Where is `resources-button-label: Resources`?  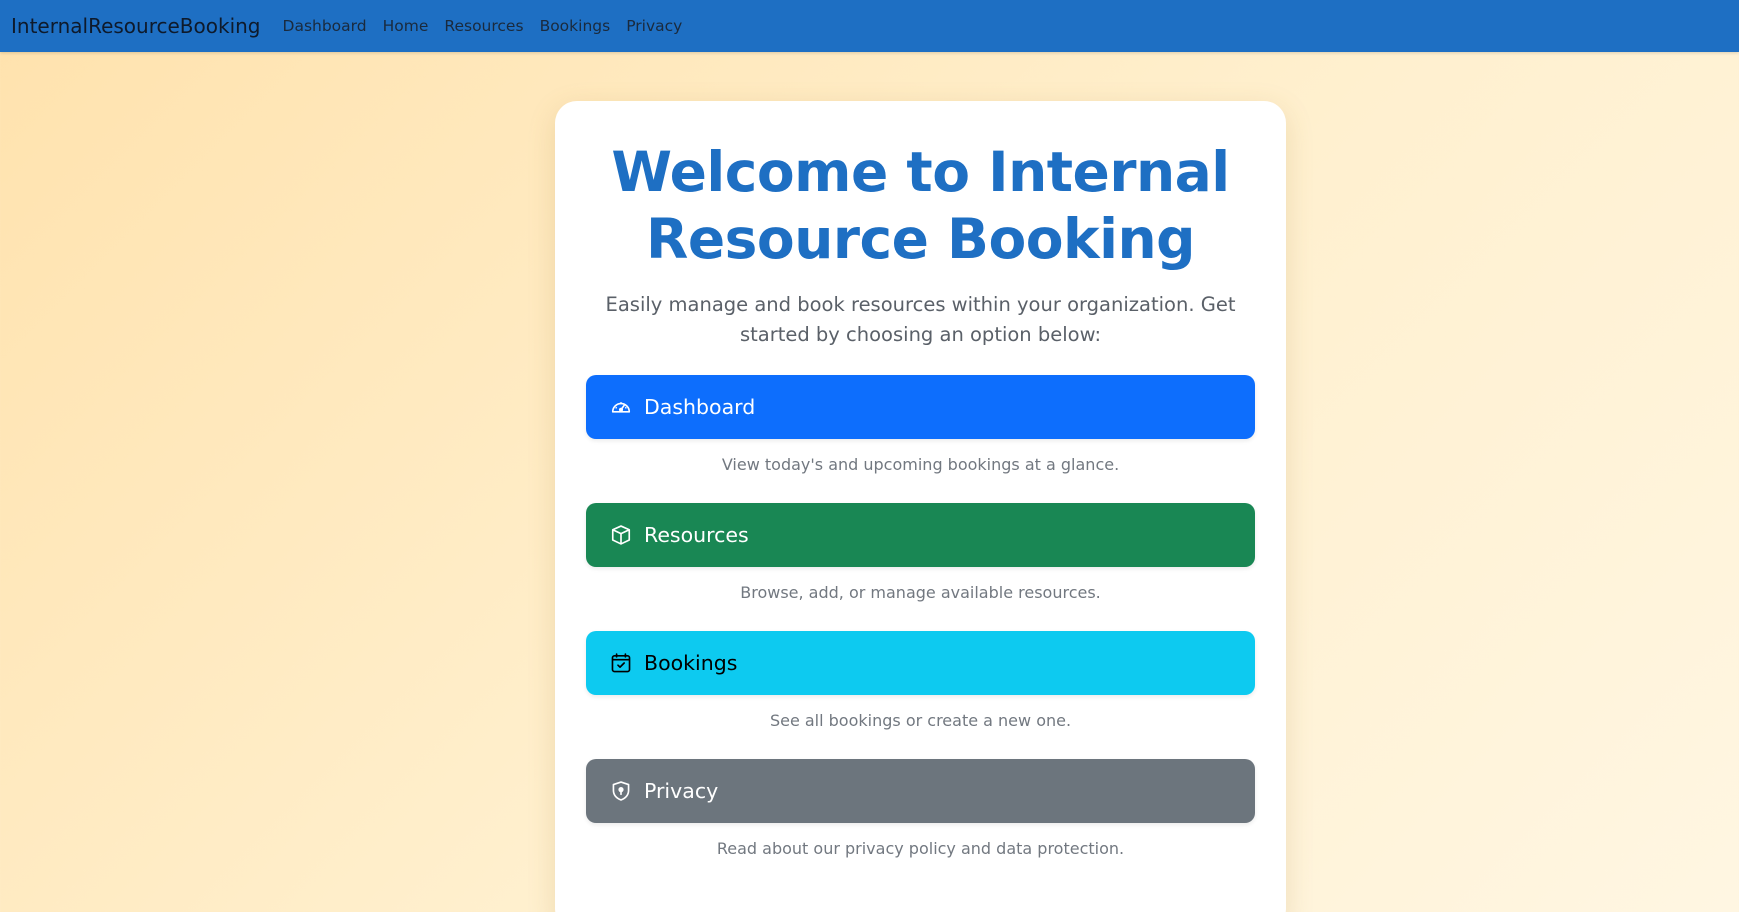
resources-button-label: Resources is located at coordinates (696, 535).